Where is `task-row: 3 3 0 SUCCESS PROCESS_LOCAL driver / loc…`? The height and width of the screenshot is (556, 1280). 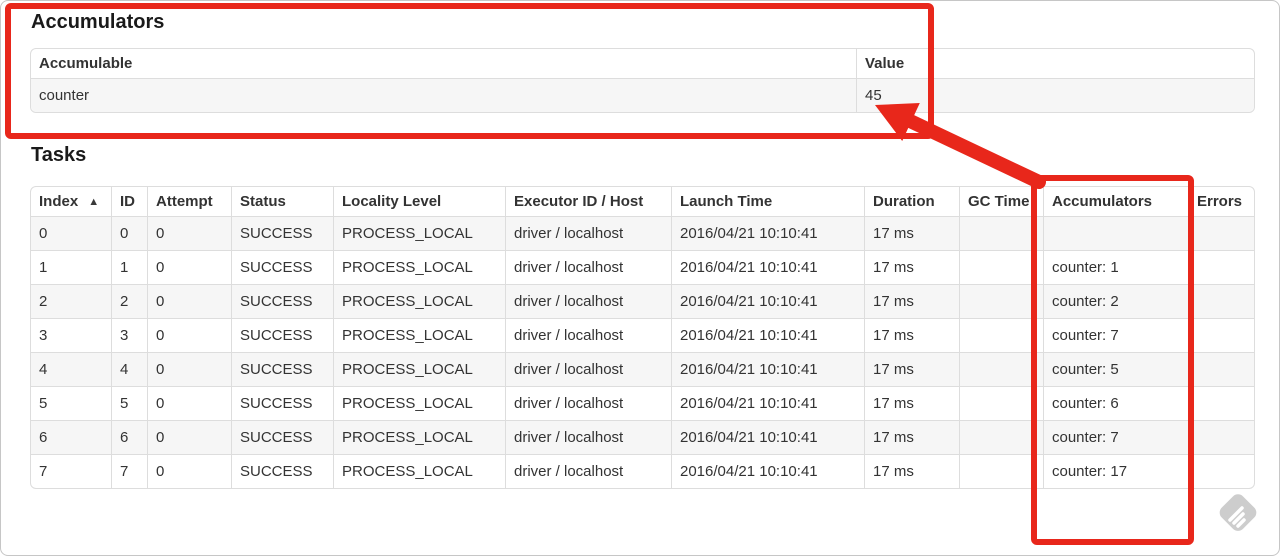
task-row: 3 3 0 SUCCESS PROCESS_LOCAL driver / loc… is located at coordinates (642, 336).